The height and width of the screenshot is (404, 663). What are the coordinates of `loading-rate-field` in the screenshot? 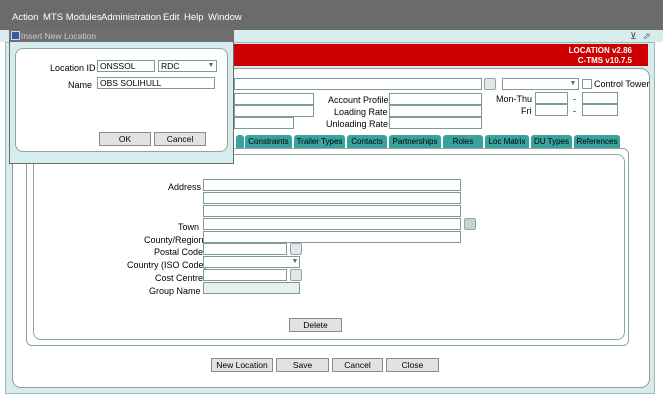 It's located at (435, 111).